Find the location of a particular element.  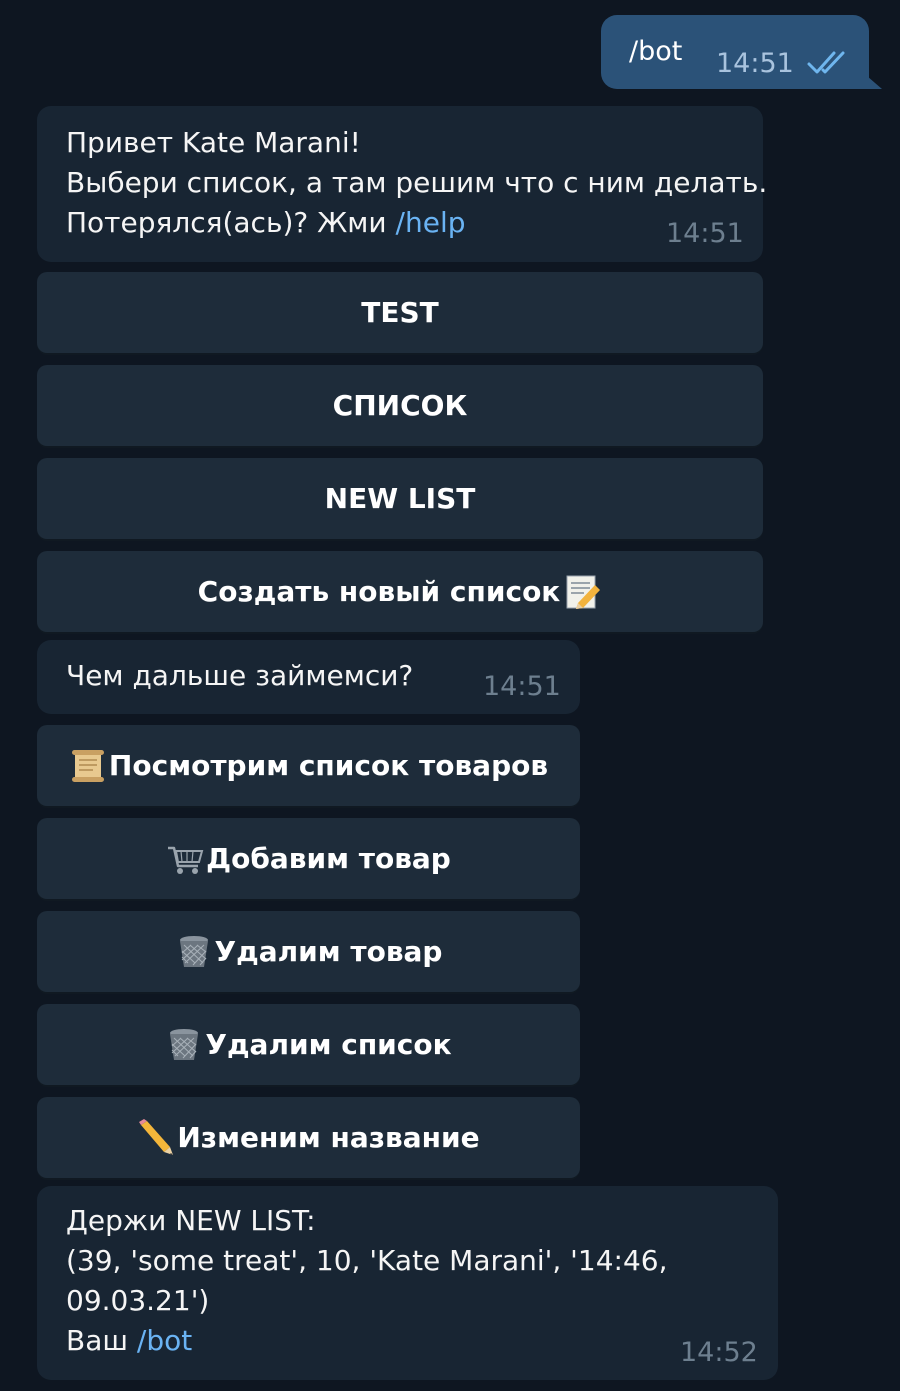

outgoing-message-text: /bot is located at coordinates (656, 51).